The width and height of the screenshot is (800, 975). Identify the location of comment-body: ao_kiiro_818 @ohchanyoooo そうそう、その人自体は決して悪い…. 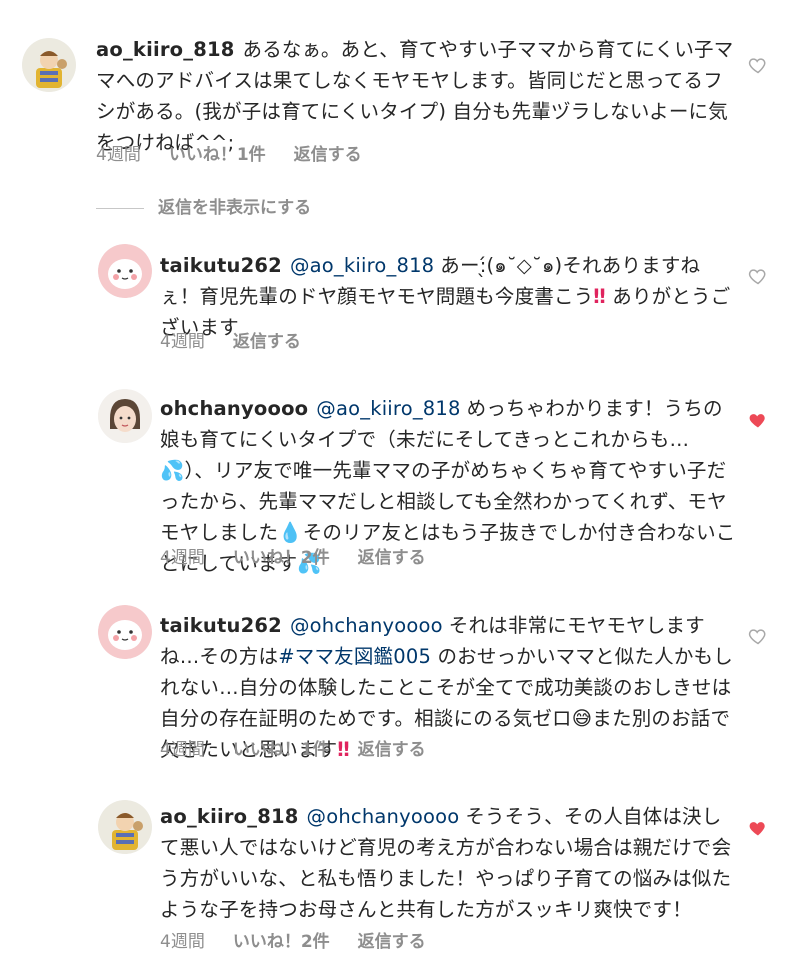
(448, 863).